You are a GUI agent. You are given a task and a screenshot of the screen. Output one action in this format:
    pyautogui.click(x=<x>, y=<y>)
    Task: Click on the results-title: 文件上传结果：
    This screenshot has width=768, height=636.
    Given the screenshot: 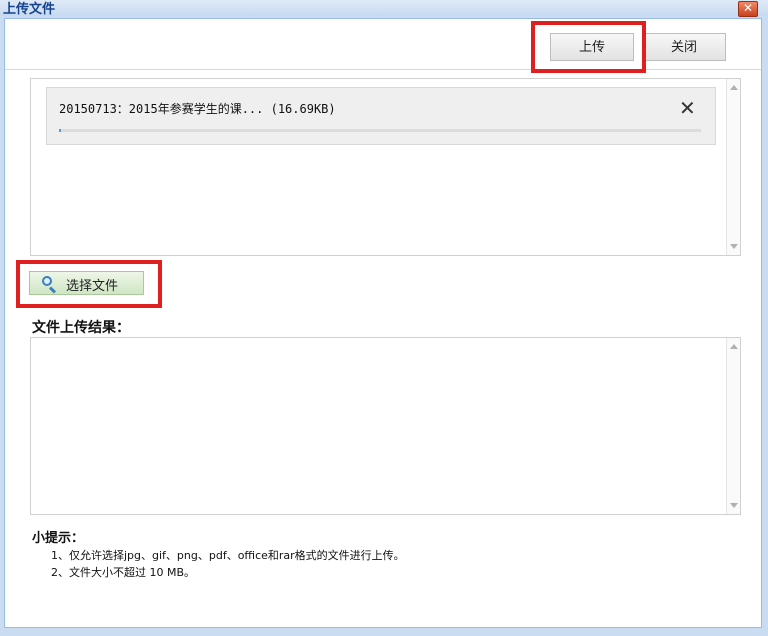 What is the action you would take?
    pyautogui.click(x=81, y=328)
    